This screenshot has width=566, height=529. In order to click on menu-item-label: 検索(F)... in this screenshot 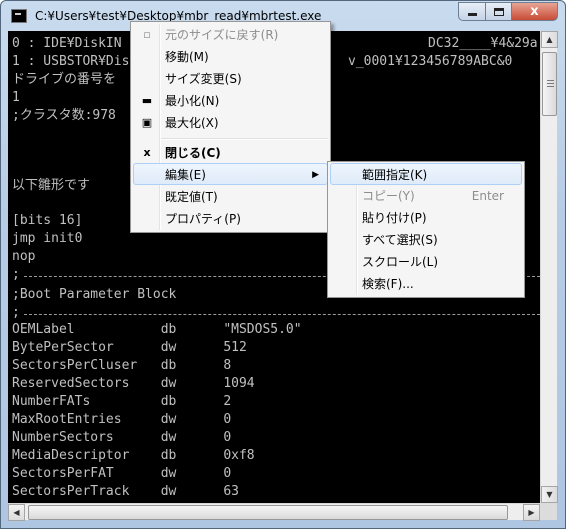, I will do `click(388, 284)`.